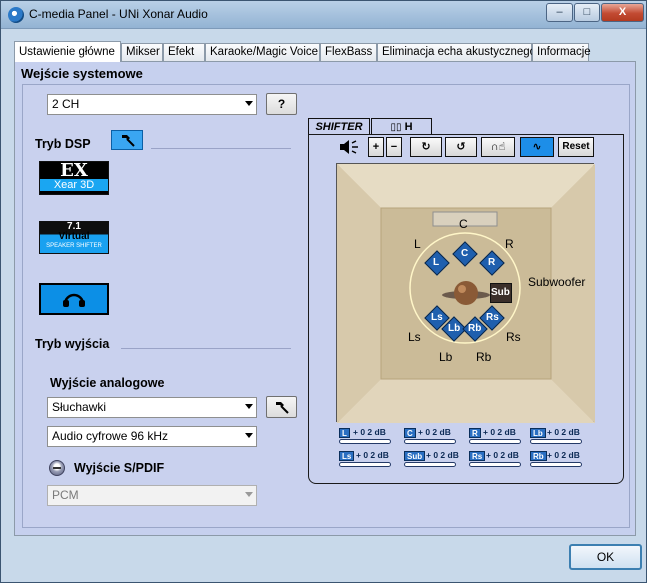 The height and width of the screenshot is (583, 647). I want to click on digital-format-select: Audio cyfrowe 96 kHz, so click(152, 436).